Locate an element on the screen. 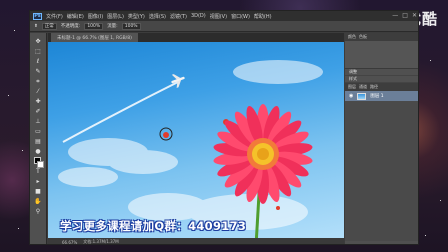 This screenshot has height=252, width=448. document-tab: 未标题-1 @ 66.7% (图层 1, RGB/8) is located at coordinates (94, 37).